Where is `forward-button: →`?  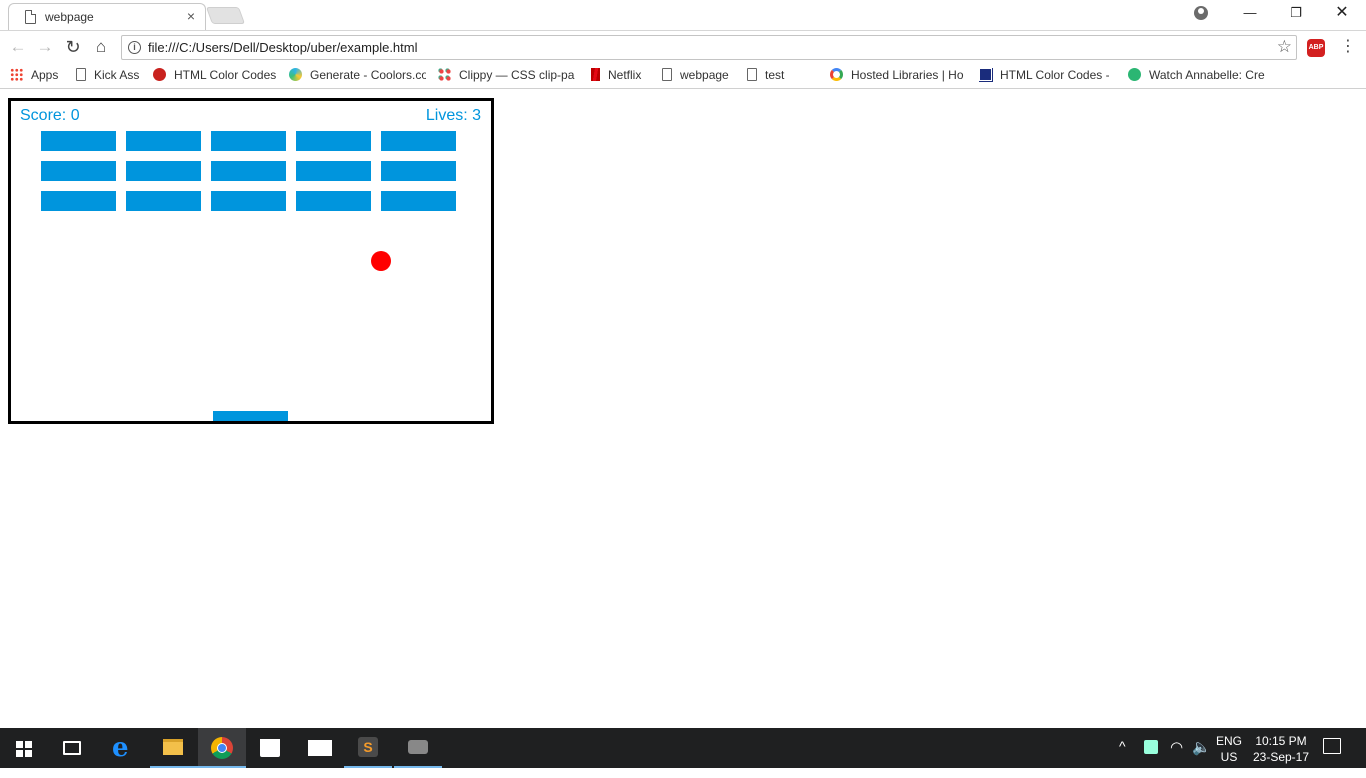
forward-button: → is located at coordinates (45, 47).